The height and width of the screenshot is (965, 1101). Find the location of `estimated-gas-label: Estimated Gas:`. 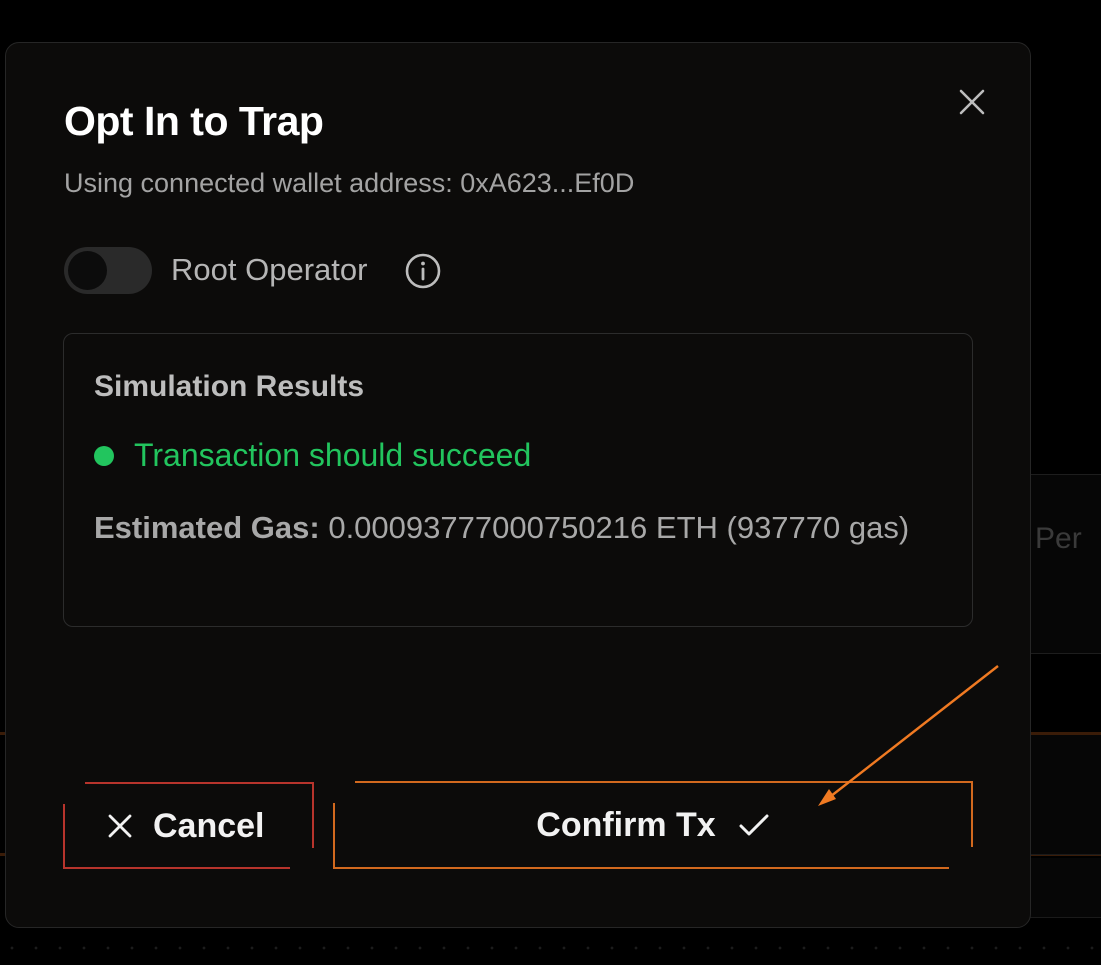

estimated-gas-label: Estimated Gas: is located at coordinates (207, 527).